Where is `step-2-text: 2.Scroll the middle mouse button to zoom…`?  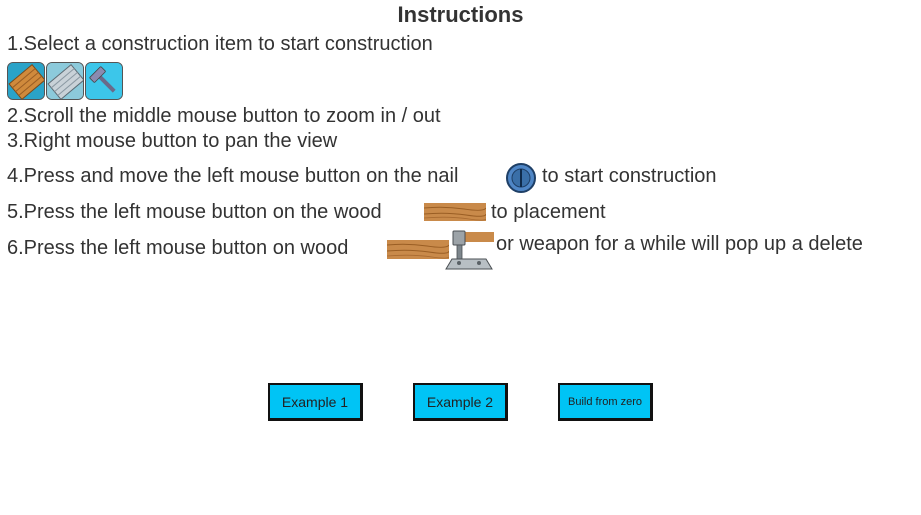 step-2-text: 2.Scroll the middle mouse button to zoom… is located at coordinates (224, 116).